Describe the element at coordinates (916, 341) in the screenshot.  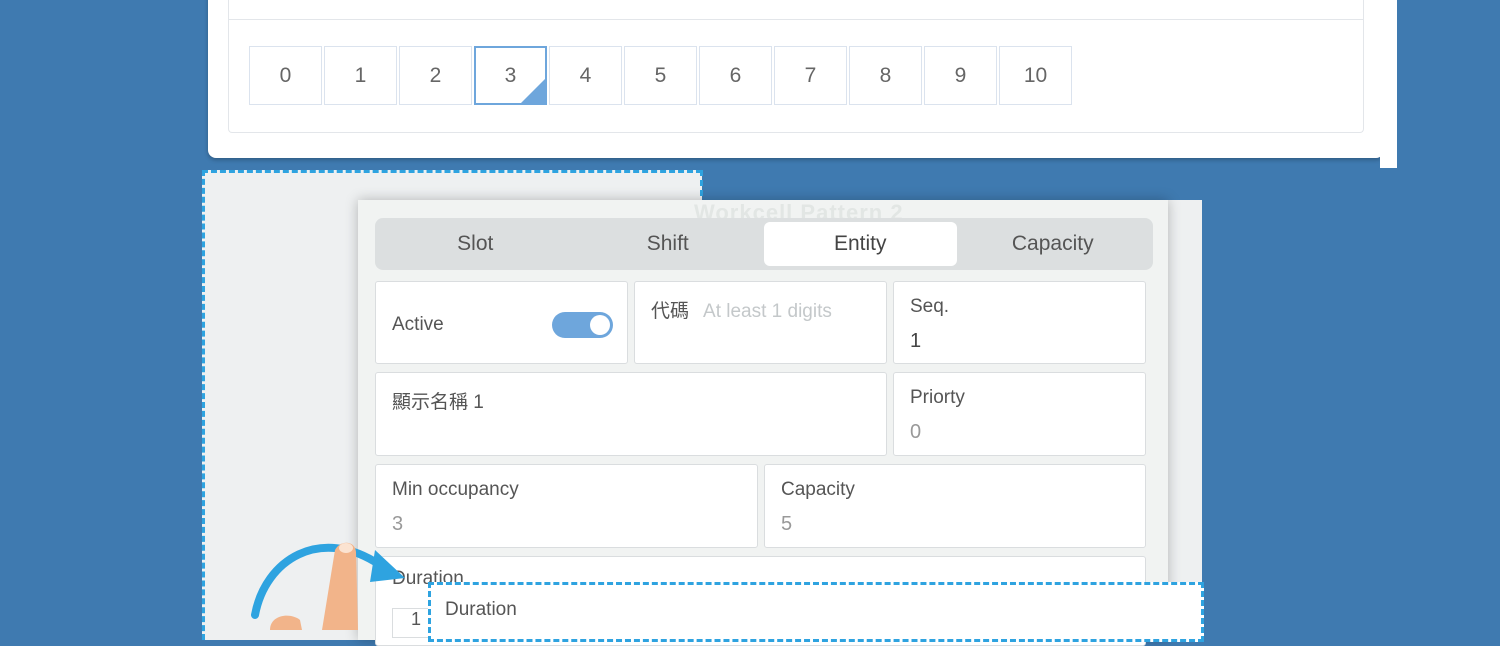
I see `seq-value: 1` at that location.